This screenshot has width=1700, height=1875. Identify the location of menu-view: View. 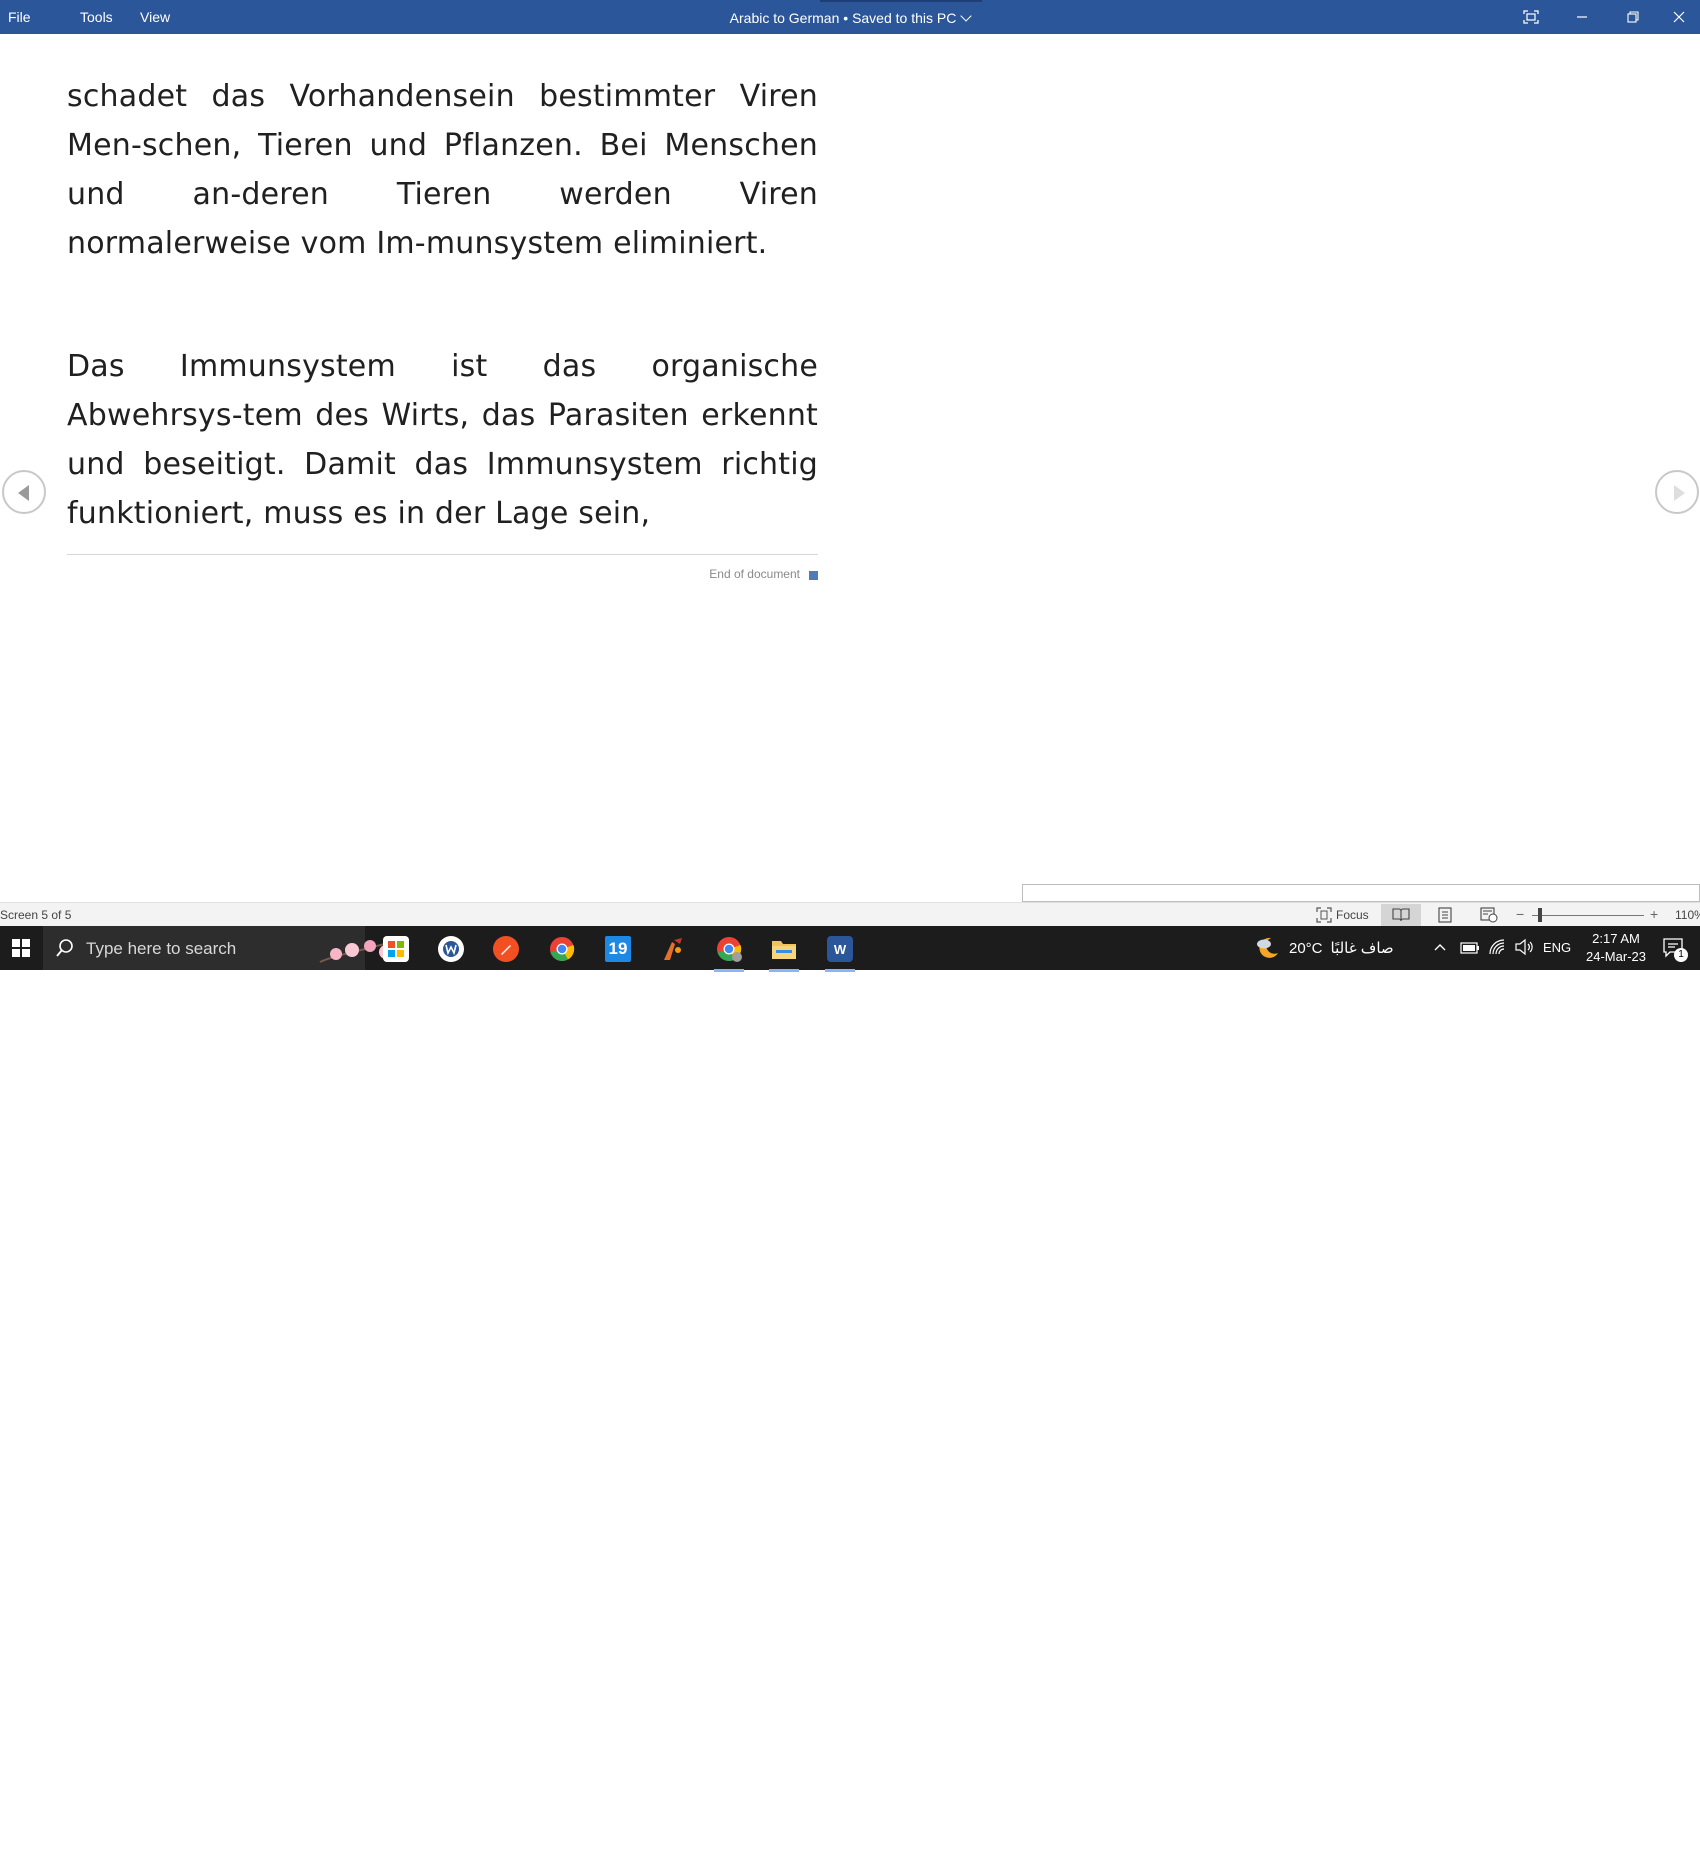
(155, 17).